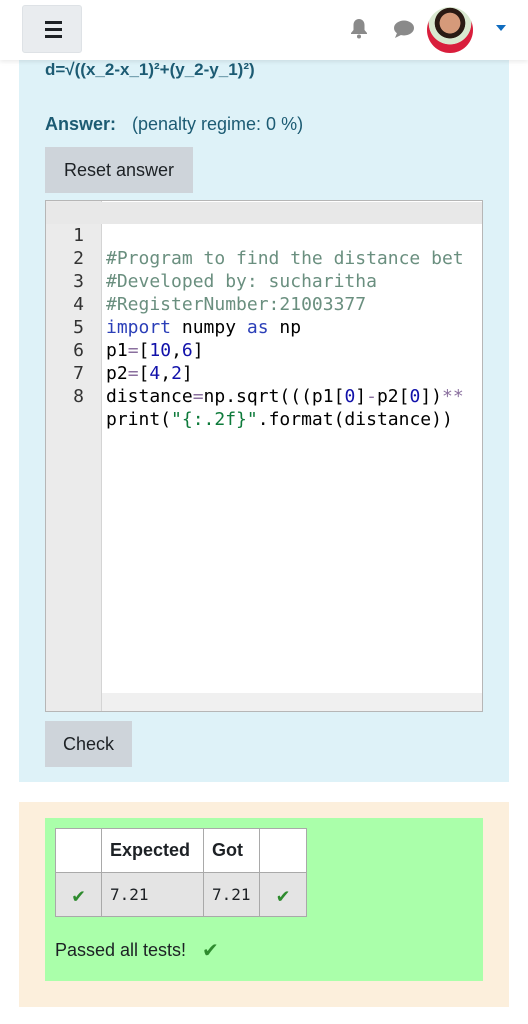  Describe the element at coordinates (264, 304) in the screenshot. I see `code-line: 4 import numpy as np` at that location.